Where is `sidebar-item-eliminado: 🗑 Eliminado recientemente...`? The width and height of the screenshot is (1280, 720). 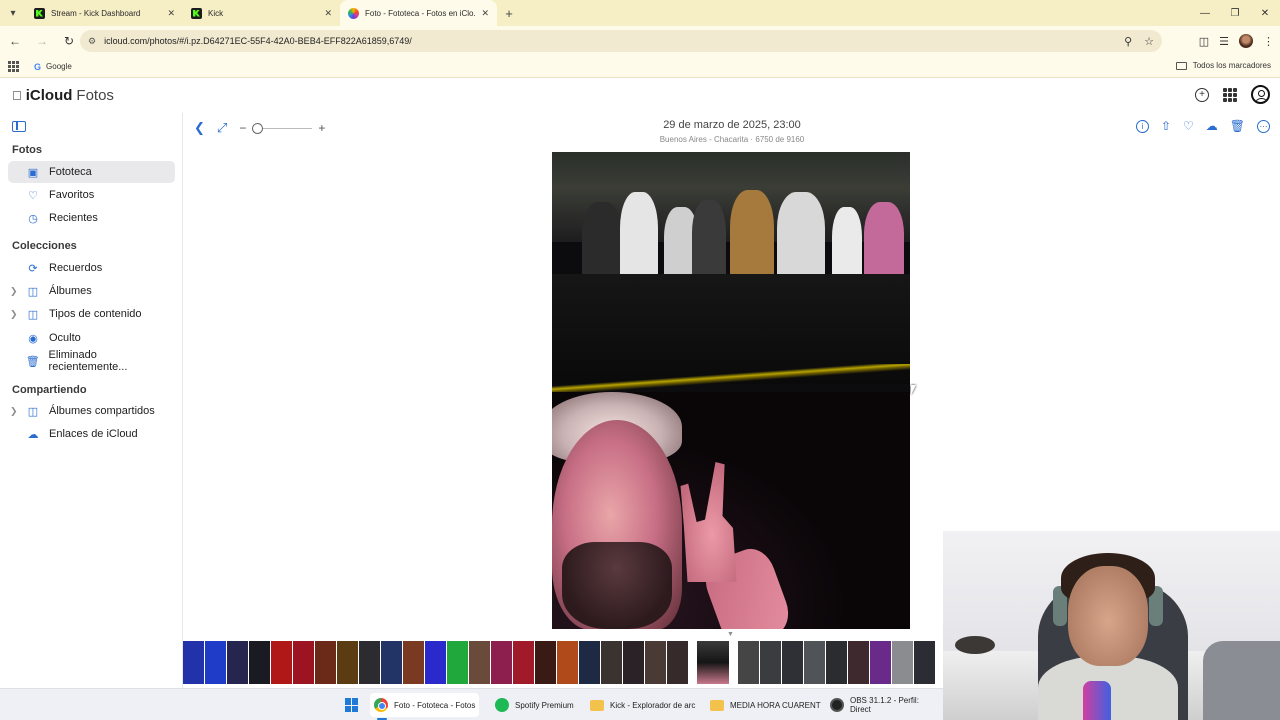
sidebar-item-eliminado: 🗑 Eliminado recientemente... is located at coordinates (91, 361).